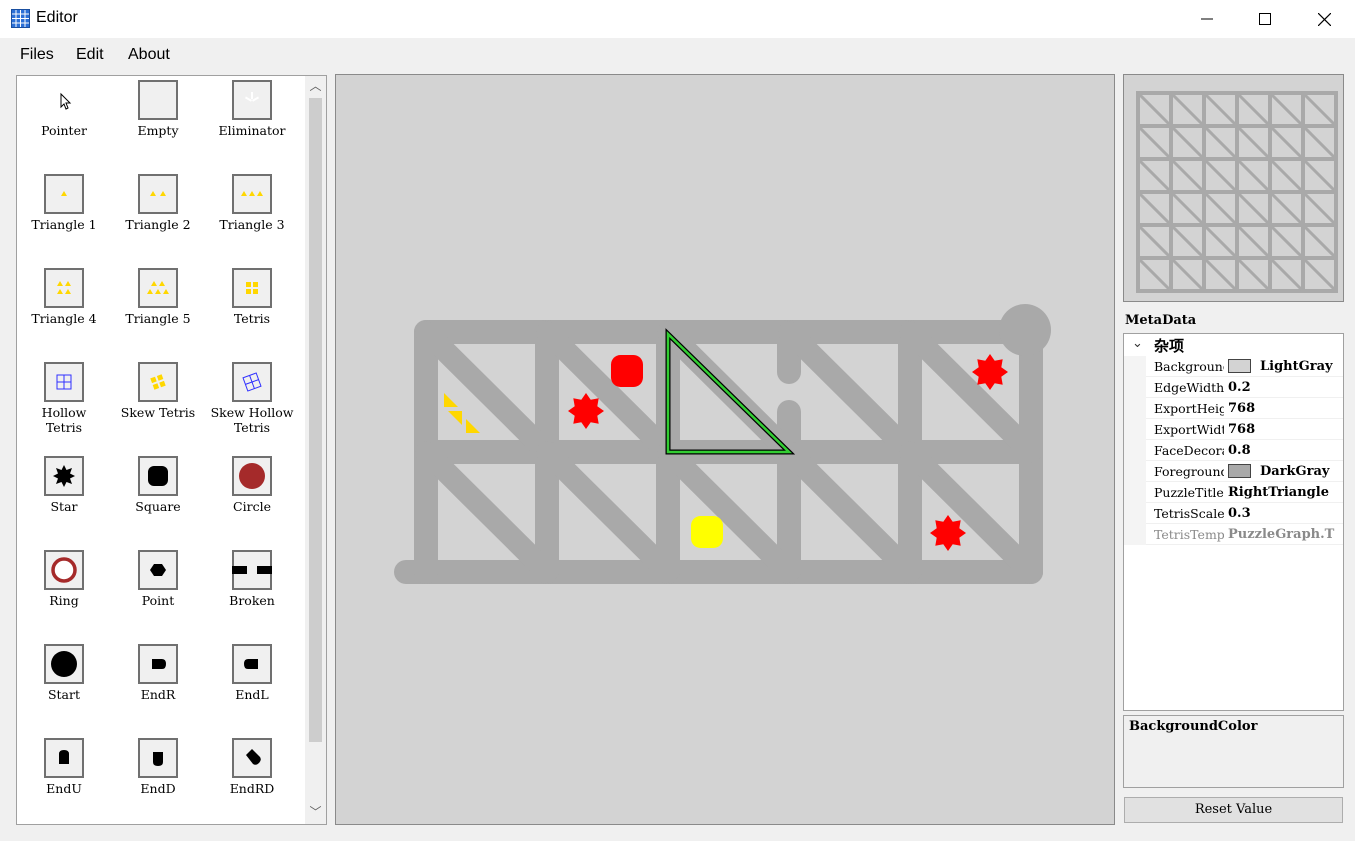  Describe the element at coordinates (677, 55) in the screenshot. I see `menu-bar: Files Edit About` at that location.